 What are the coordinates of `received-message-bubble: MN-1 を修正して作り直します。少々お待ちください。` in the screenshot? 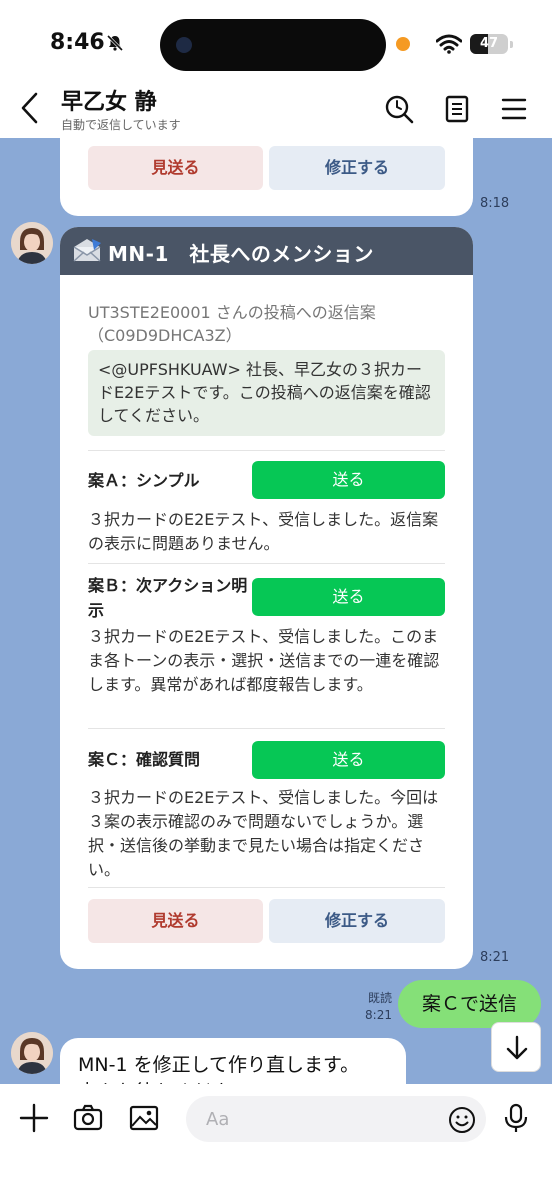 It's located at (233, 1061).